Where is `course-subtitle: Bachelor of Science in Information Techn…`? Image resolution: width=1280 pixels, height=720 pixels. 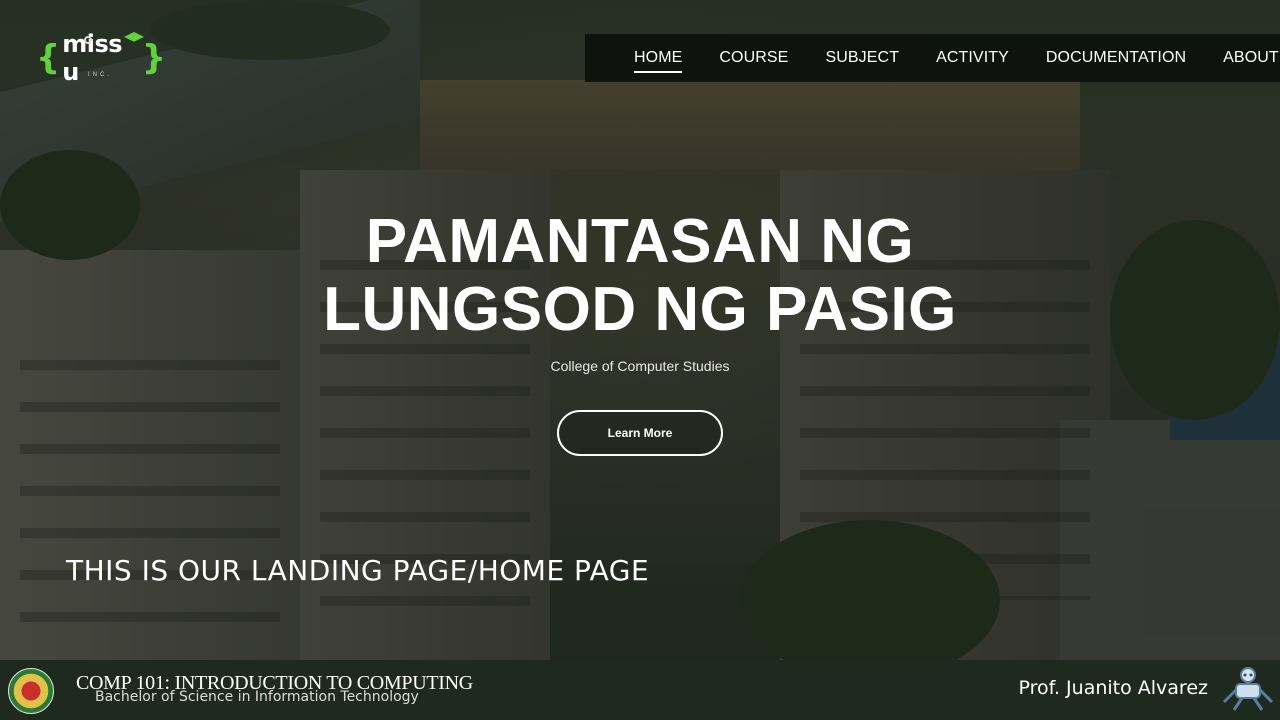 course-subtitle: Bachelor of Science in Information Techn… is located at coordinates (257, 697).